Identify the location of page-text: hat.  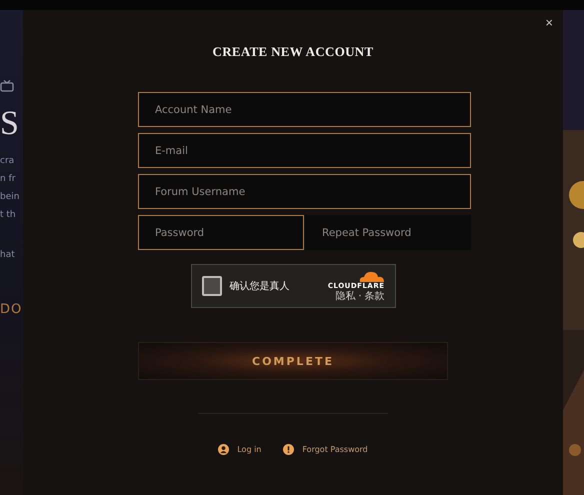
(8, 255).